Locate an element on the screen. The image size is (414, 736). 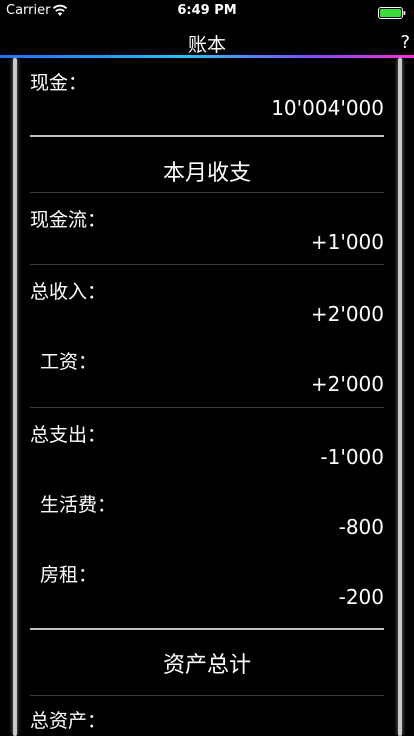
nav-divider is located at coordinates (207, 56).